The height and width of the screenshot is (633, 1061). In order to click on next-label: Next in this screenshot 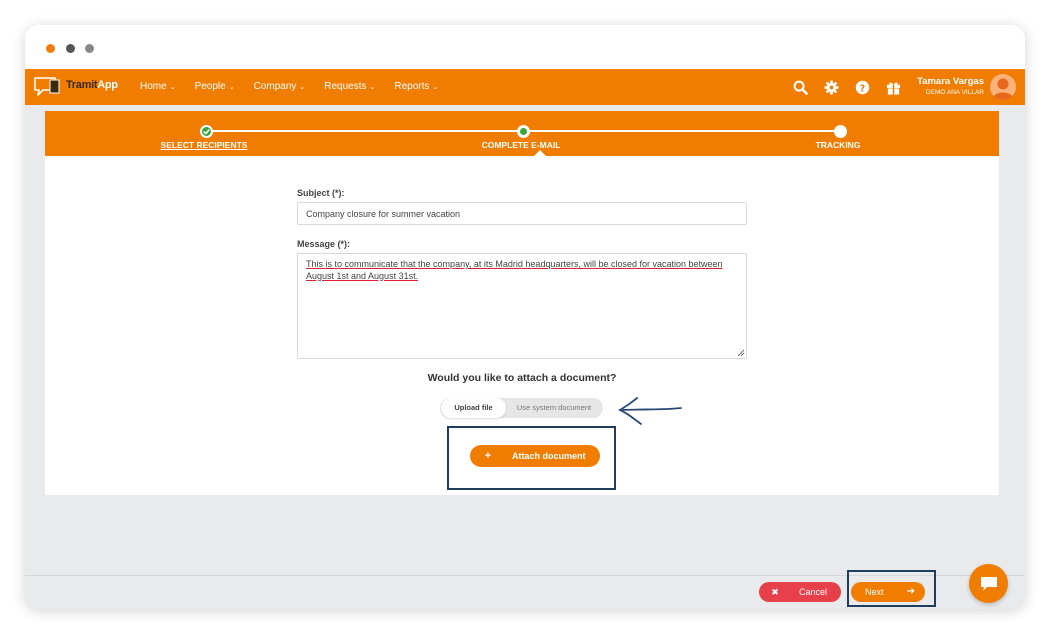, I will do `click(874, 592)`.